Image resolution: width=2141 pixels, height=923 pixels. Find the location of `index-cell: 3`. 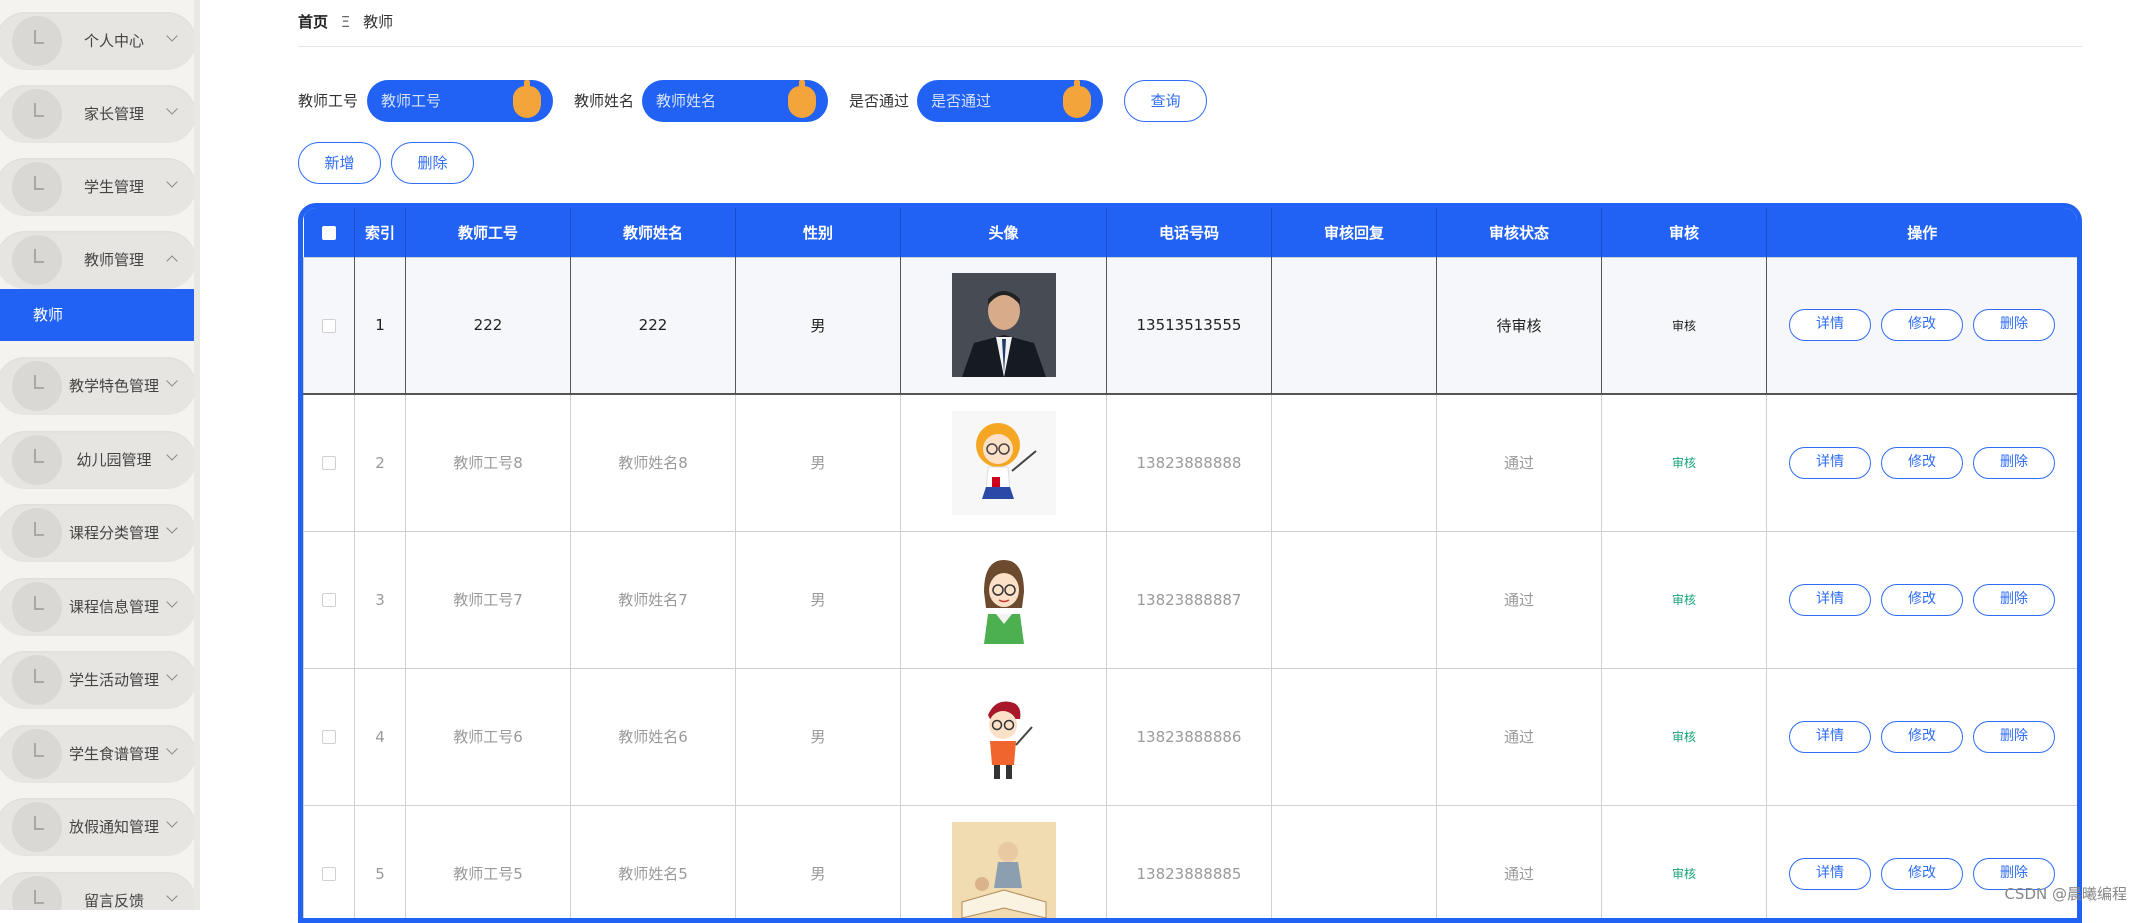

index-cell: 3 is located at coordinates (380, 599).